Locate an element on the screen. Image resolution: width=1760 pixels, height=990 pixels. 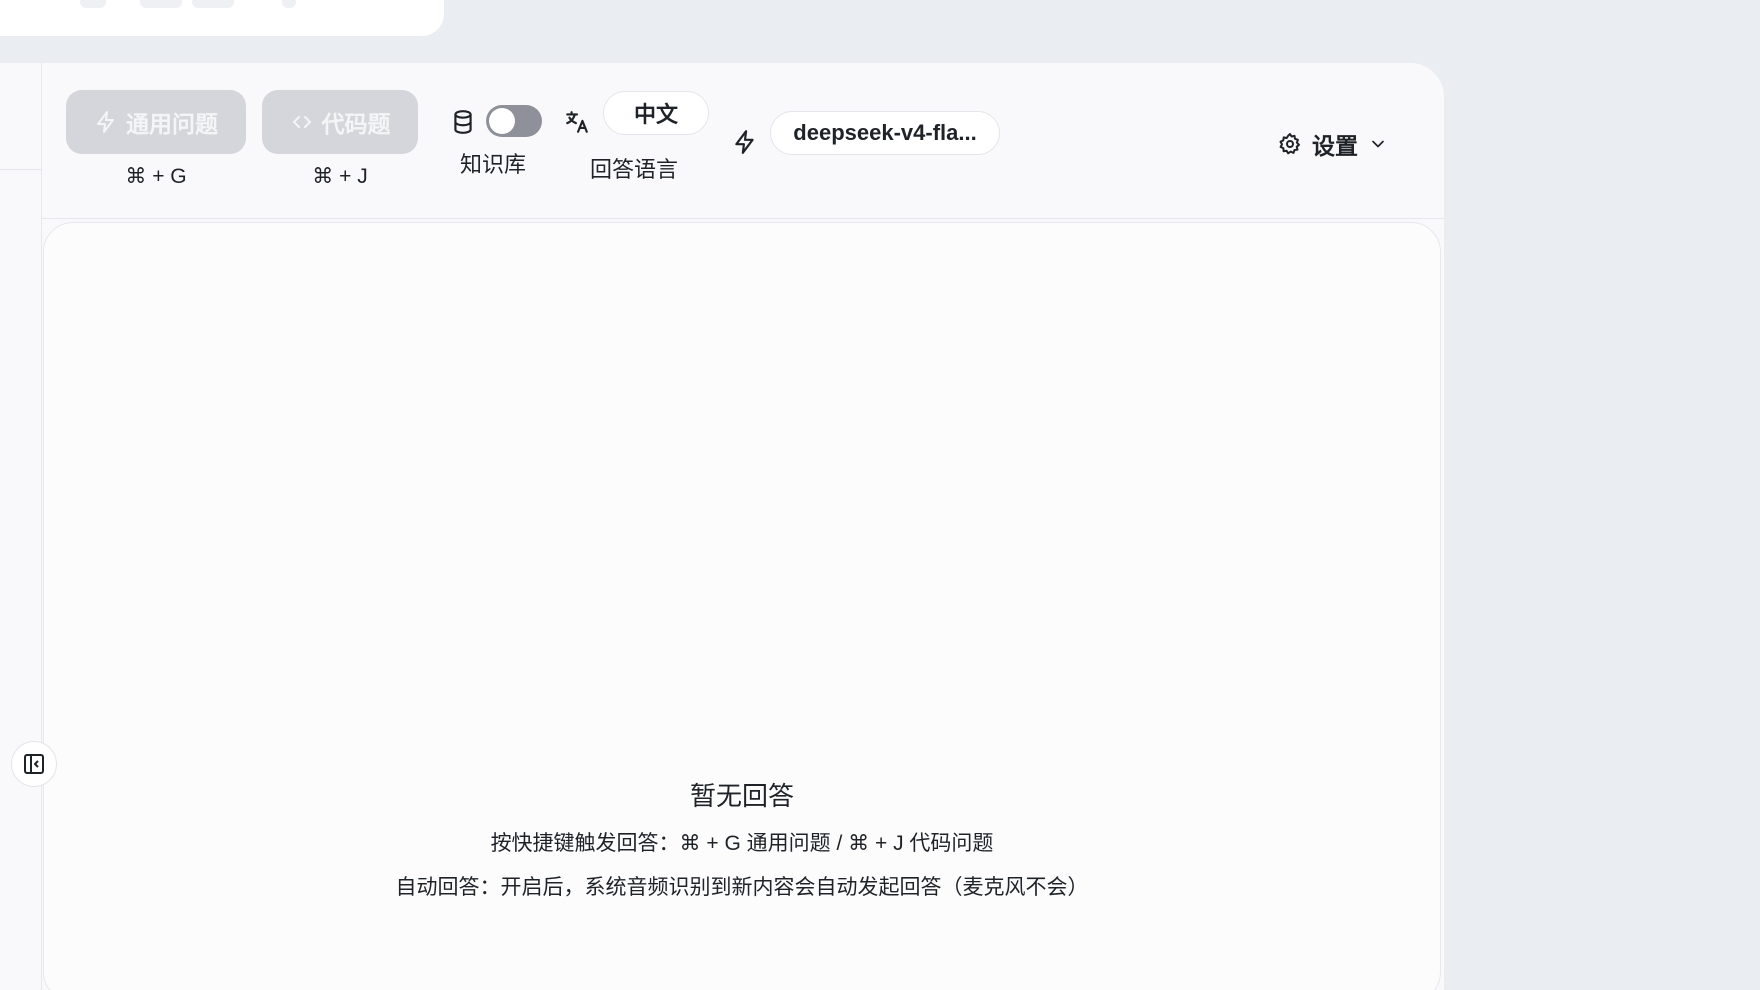
knowledge-base-toggle is located at coordinates (514, 121).